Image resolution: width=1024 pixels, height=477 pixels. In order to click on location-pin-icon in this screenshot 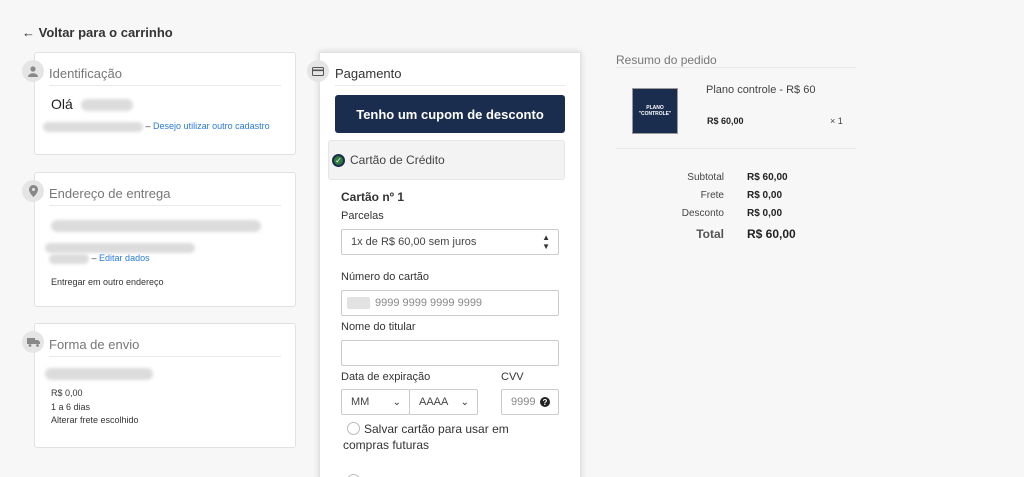, I will do `click(33, 191)`.